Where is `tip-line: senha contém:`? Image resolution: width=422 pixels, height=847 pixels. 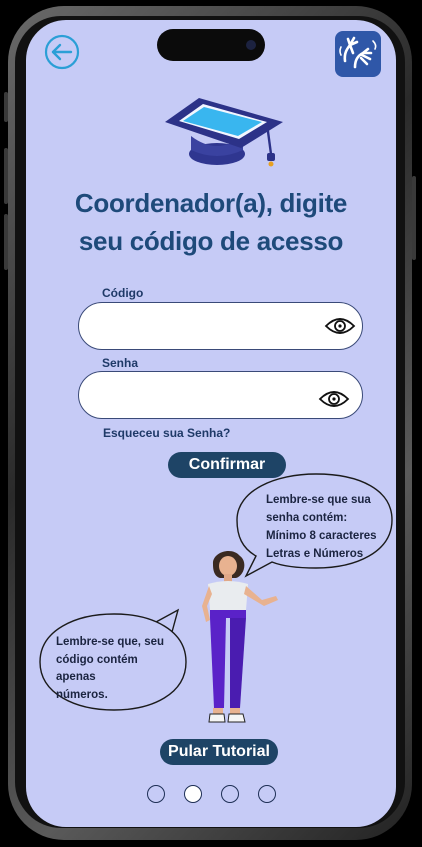
tip-line: senha contém: is located at coordinates (307, 518).